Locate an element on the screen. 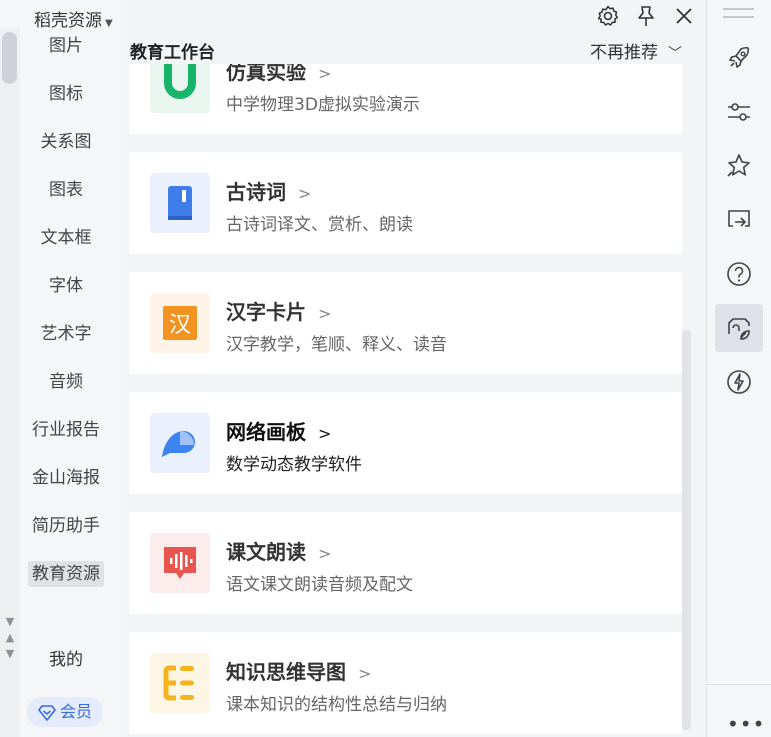  sidebar-item: 艺术字 is located at coordinates (66, 334).